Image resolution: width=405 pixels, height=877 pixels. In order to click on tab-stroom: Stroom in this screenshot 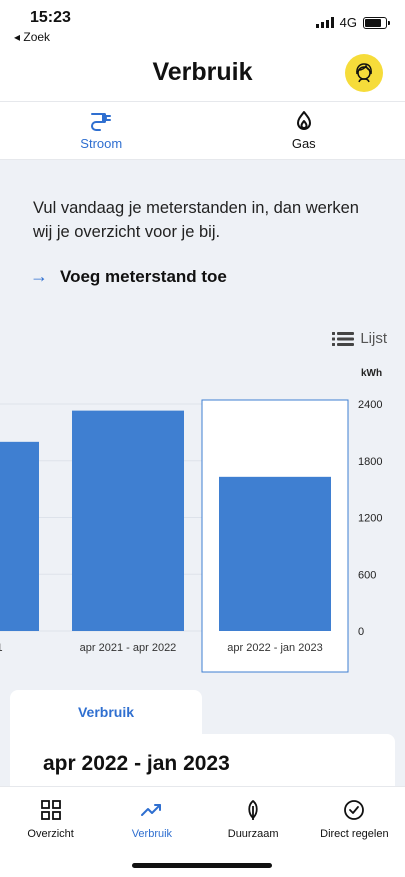, I will do `click(101, 130)`.